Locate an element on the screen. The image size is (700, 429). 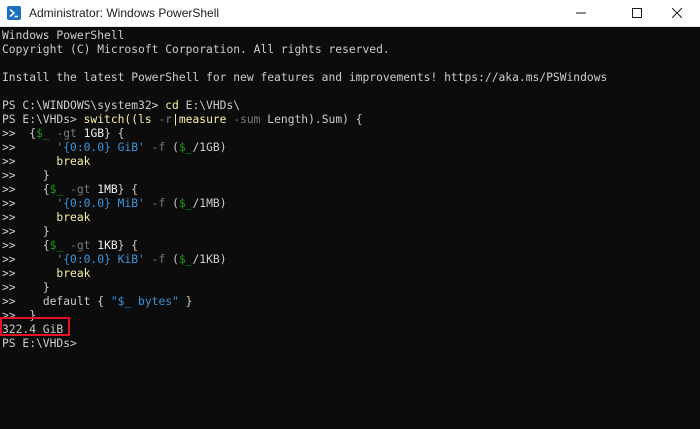
number-text: 1MB is located at coordinates (107, 189).